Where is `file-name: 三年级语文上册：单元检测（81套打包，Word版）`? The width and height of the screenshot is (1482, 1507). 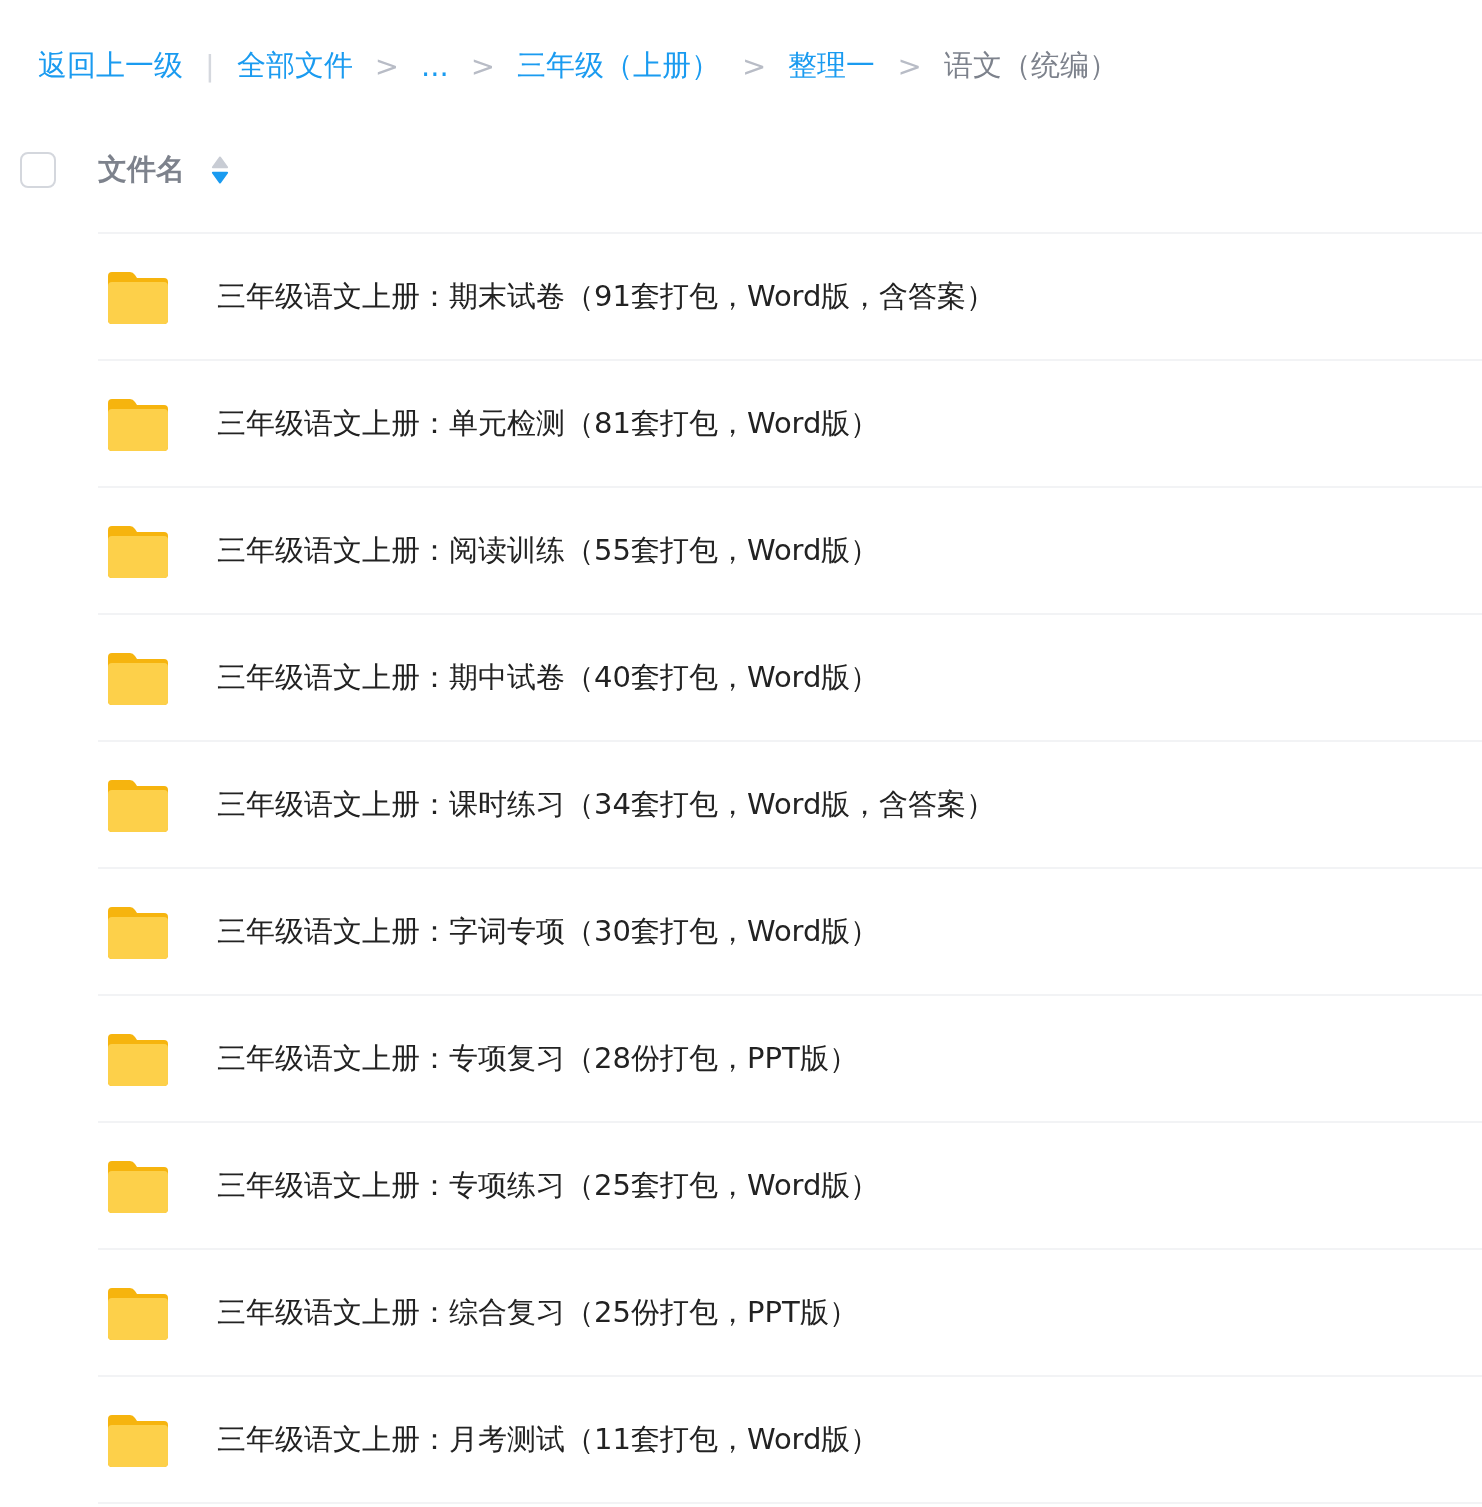
file-name: 三年级语文上册：单元检测（81套打包，Word版） is located at coordinates (548, 423).